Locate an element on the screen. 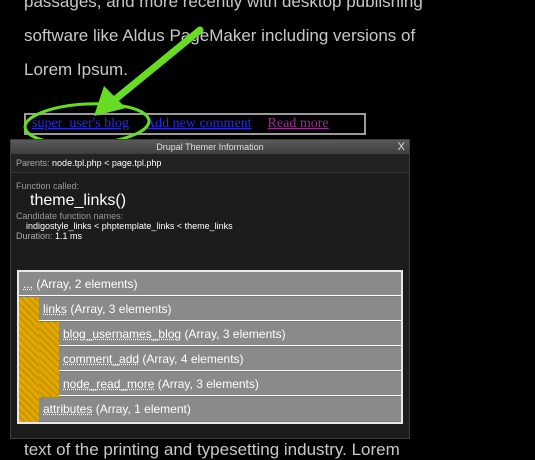 The width and height of the screenshot is (535, 460). tree-key: node_read_more is located at coordinates (109, 384).